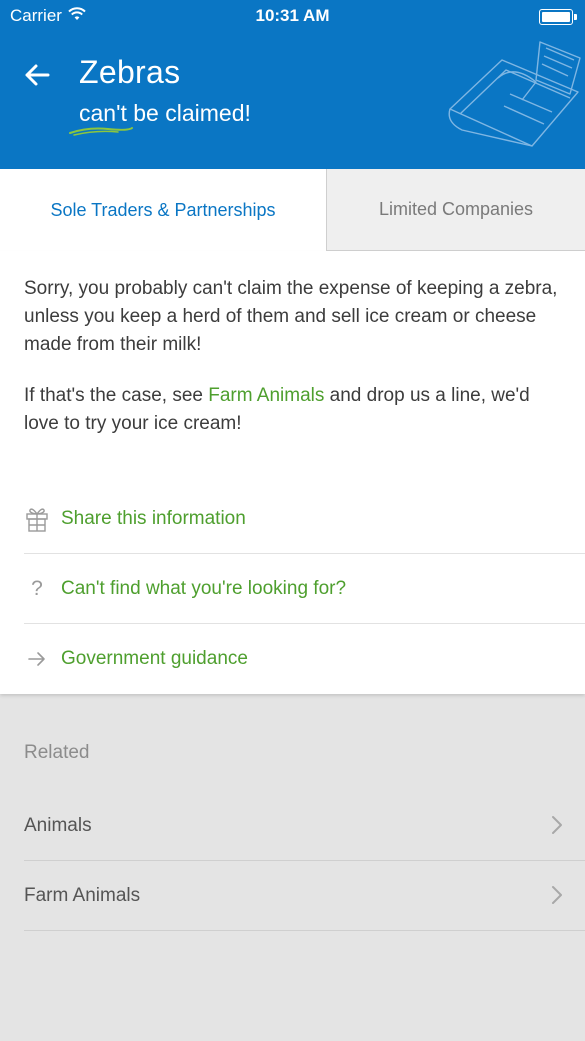 This screenshot has width=585, height=1041. Describe the element at coordinates (514, 94) in the screenshot. I see `wallet-illustration` at that location.